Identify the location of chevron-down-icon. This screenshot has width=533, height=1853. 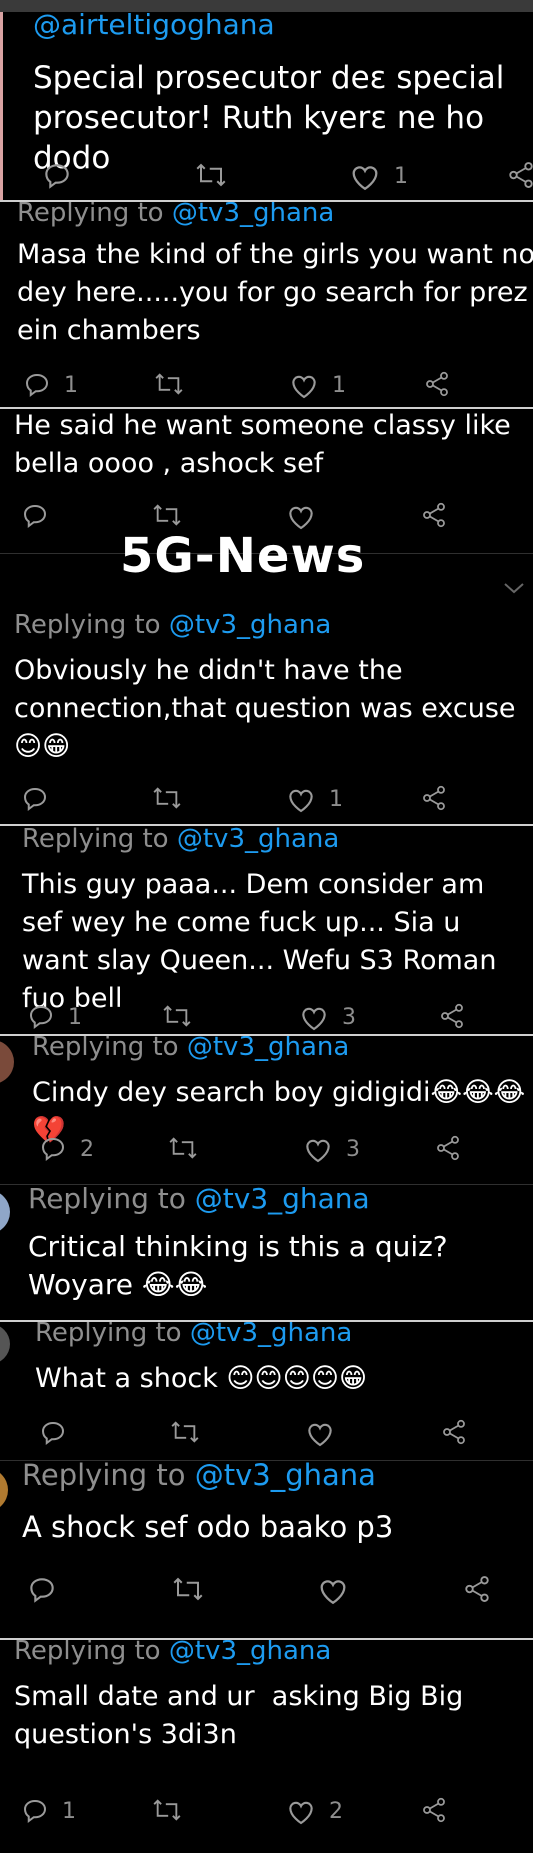
(514, 590).